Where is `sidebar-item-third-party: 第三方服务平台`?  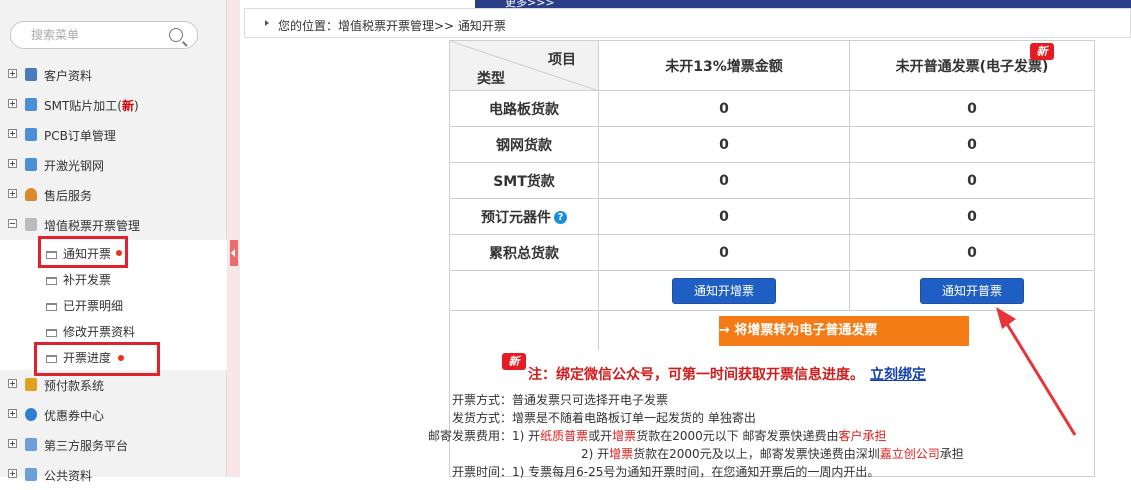 sidebar-item-third-party: 第三方服务平台 is located at coordinates (113, 445).